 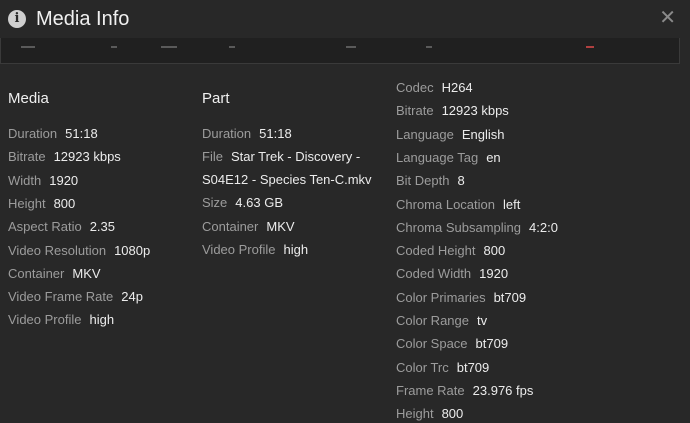 What do you see at coordinates (434, 274) in the screenshot?
I see `row-label: Coded Width` at bounding box center [434, 274].